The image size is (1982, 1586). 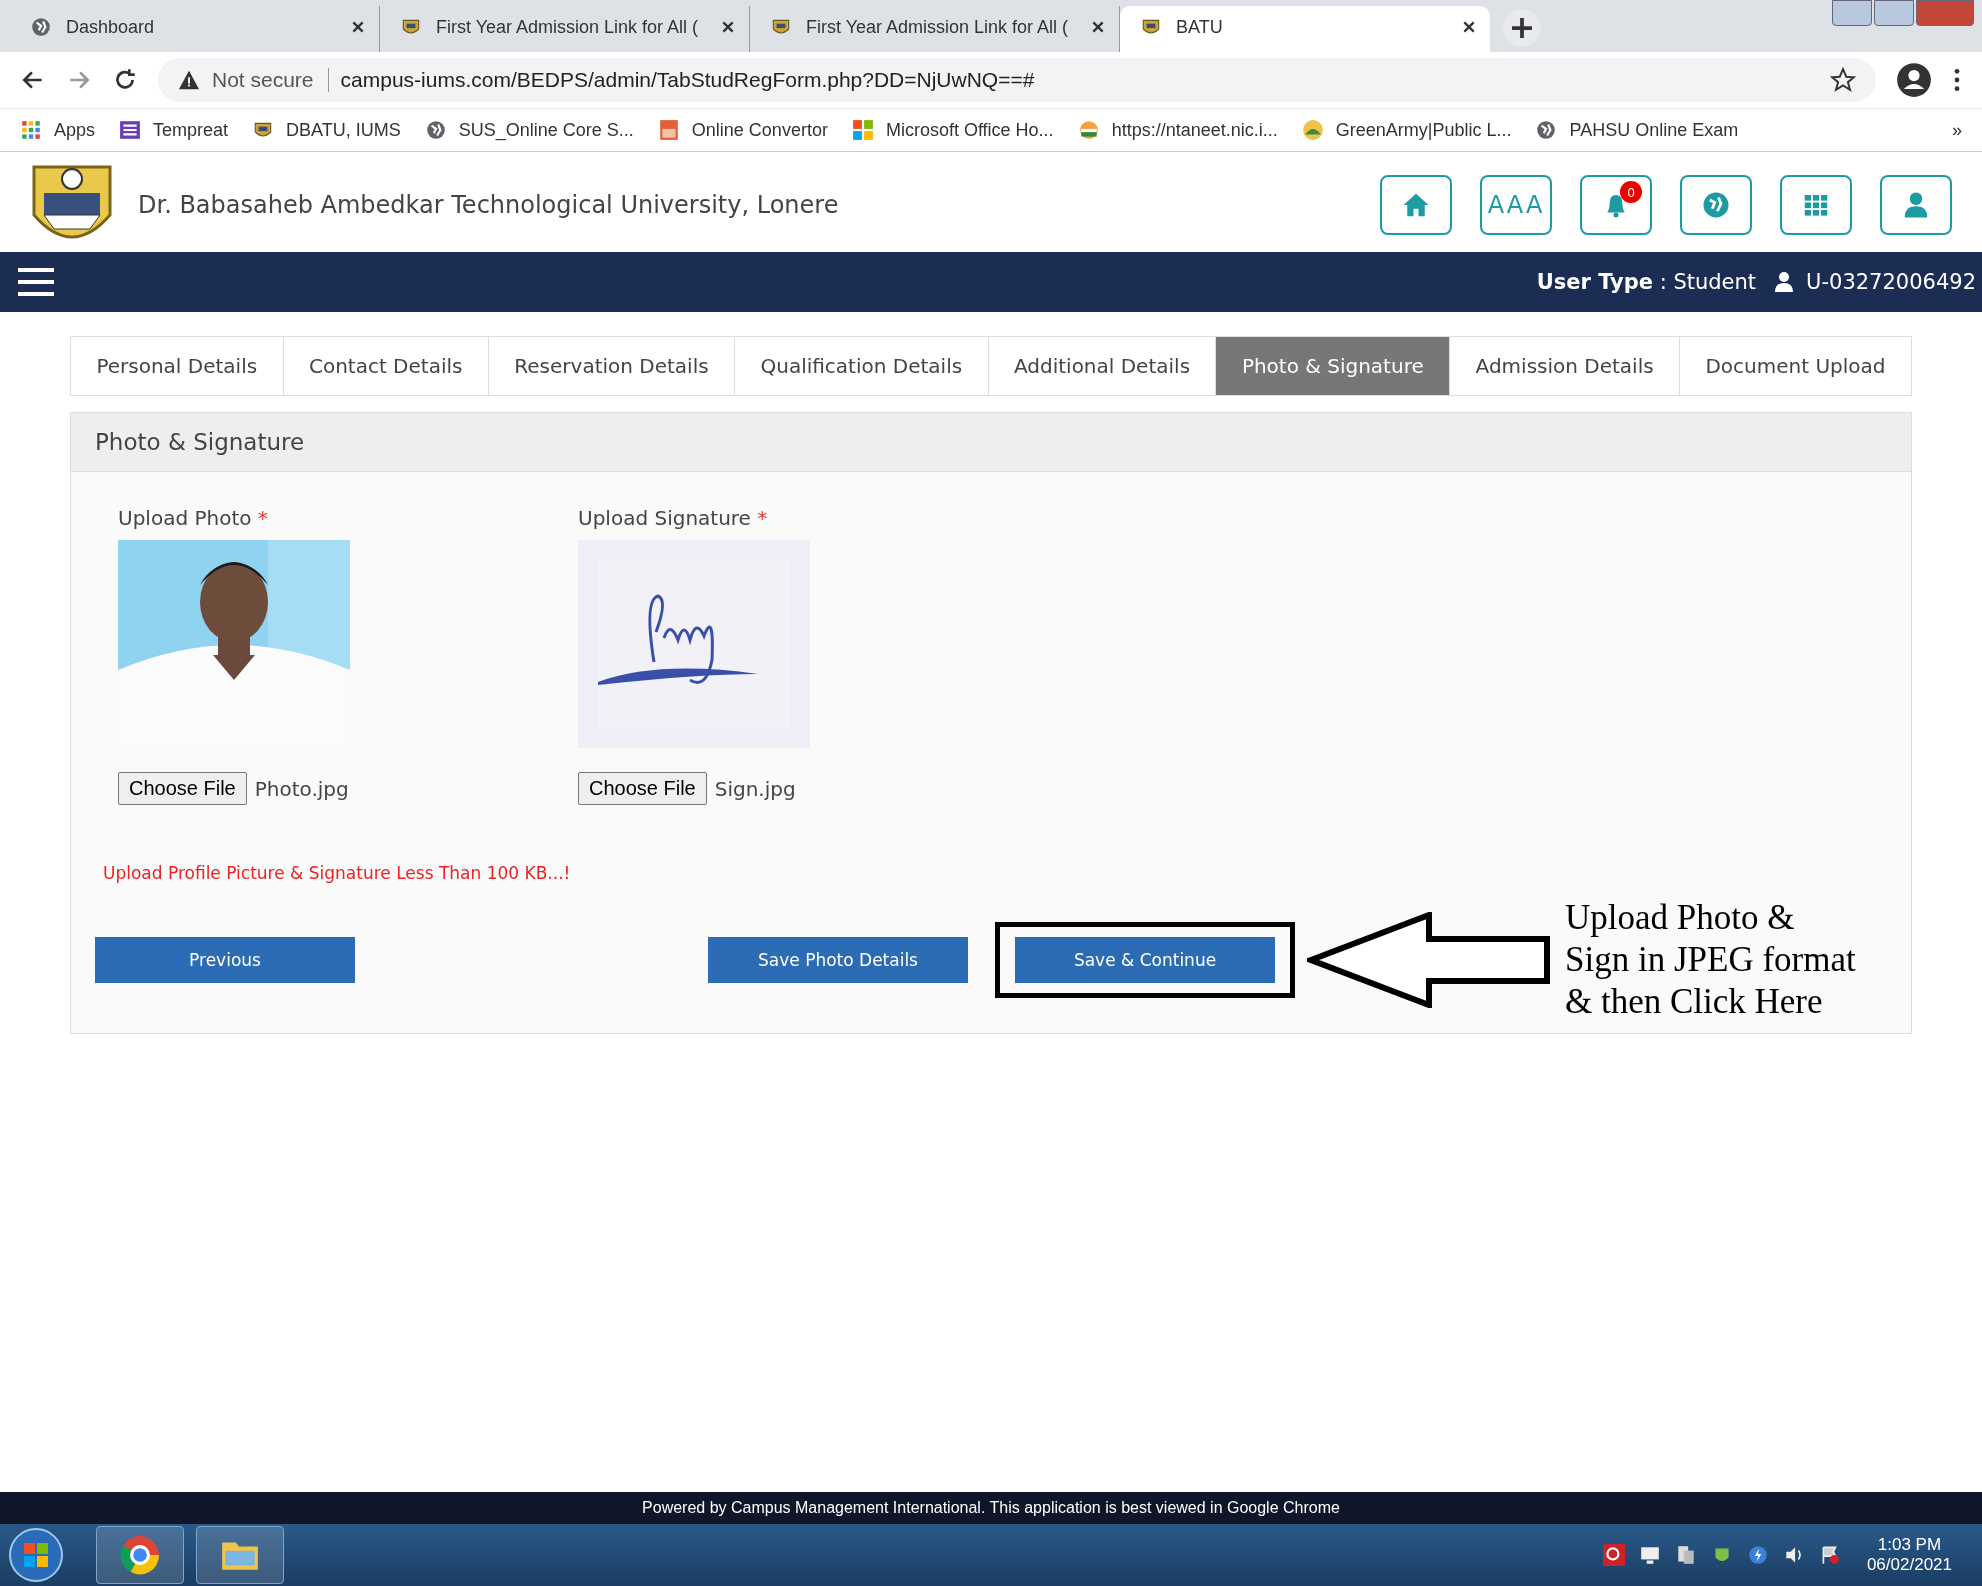 What do you see at coordinates (130, 130) in the screenshot?
I see `list-icon` at bounding box center [130, 130].